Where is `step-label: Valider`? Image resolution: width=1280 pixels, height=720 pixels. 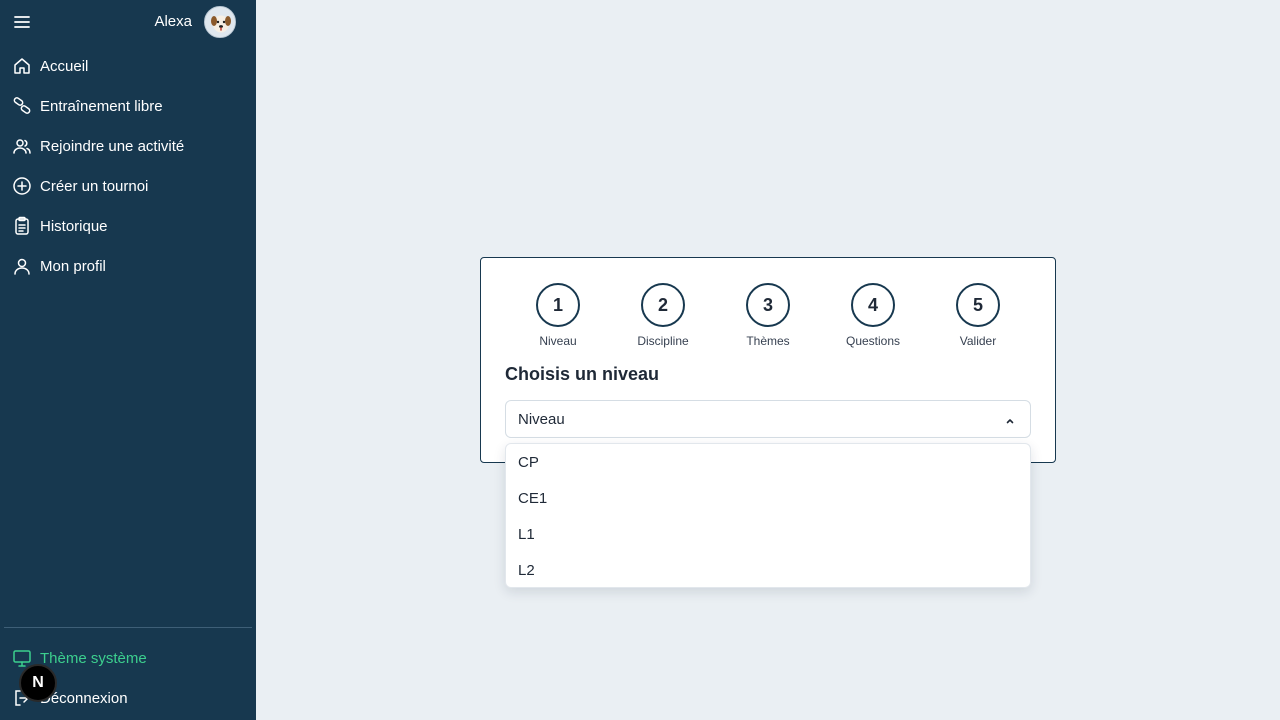
step-label: Valider is located at coordinates (978, 341).